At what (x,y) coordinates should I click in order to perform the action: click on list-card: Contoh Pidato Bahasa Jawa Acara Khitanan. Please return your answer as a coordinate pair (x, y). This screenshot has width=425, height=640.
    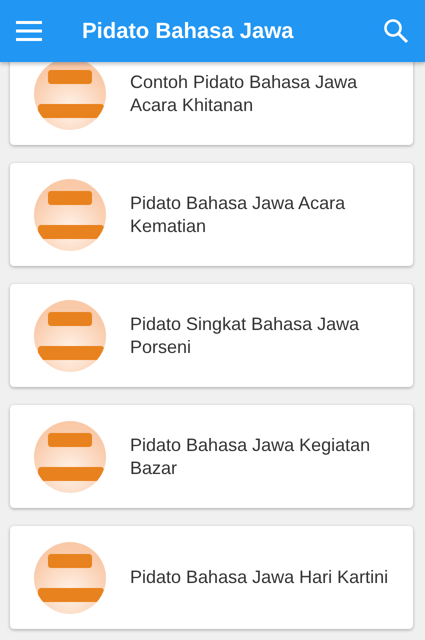
    Looking at the image, I should click on (211, 103).